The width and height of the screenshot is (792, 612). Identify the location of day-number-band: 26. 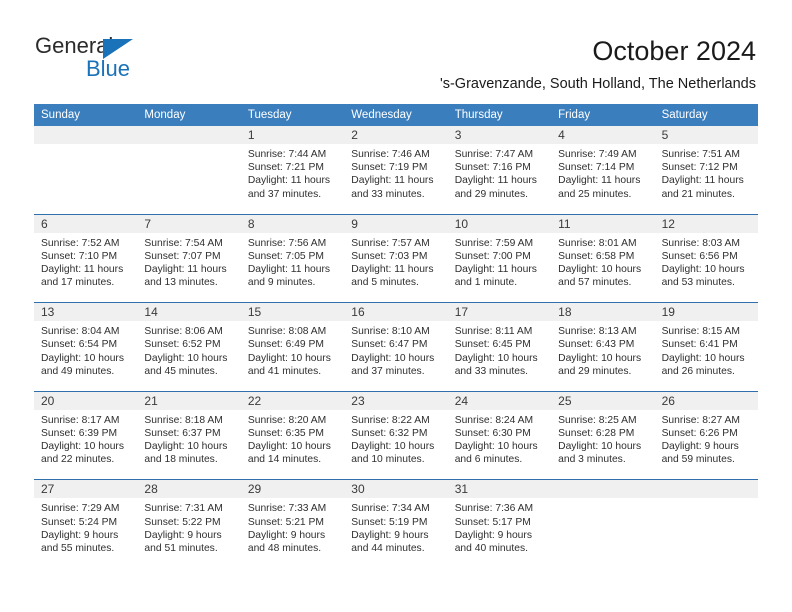
(706, 400).